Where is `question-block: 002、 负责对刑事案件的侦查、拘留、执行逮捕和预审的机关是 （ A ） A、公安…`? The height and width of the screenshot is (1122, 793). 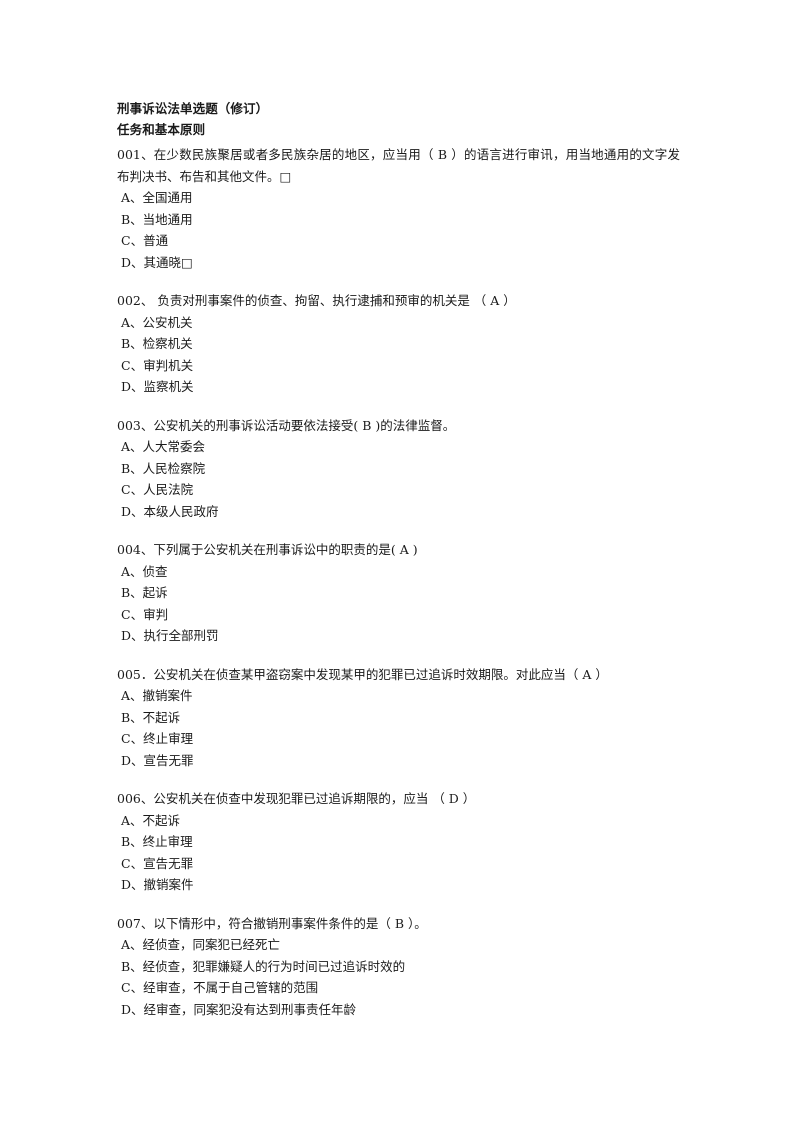 question-block: 002、 负责对刑事案件的侦查、拘留、执行逮捕和预审的机关是 （ A ） A、公安… is located at coordinates (398, 344).